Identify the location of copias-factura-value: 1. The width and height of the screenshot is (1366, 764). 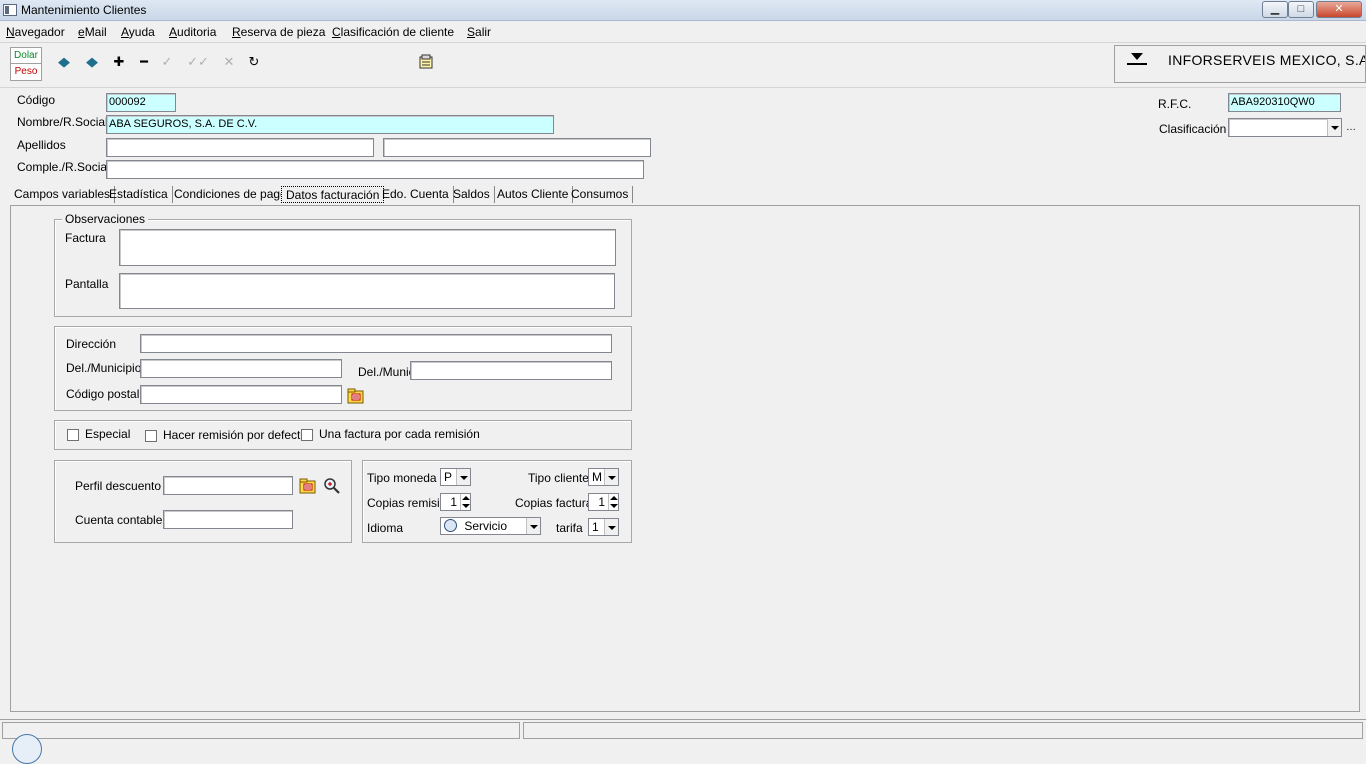
(601, 502).